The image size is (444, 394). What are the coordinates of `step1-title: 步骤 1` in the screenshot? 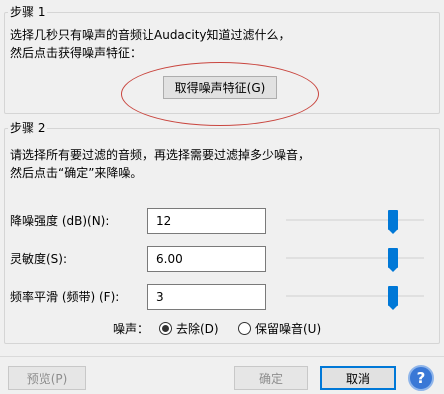 It's located at (28, 11).